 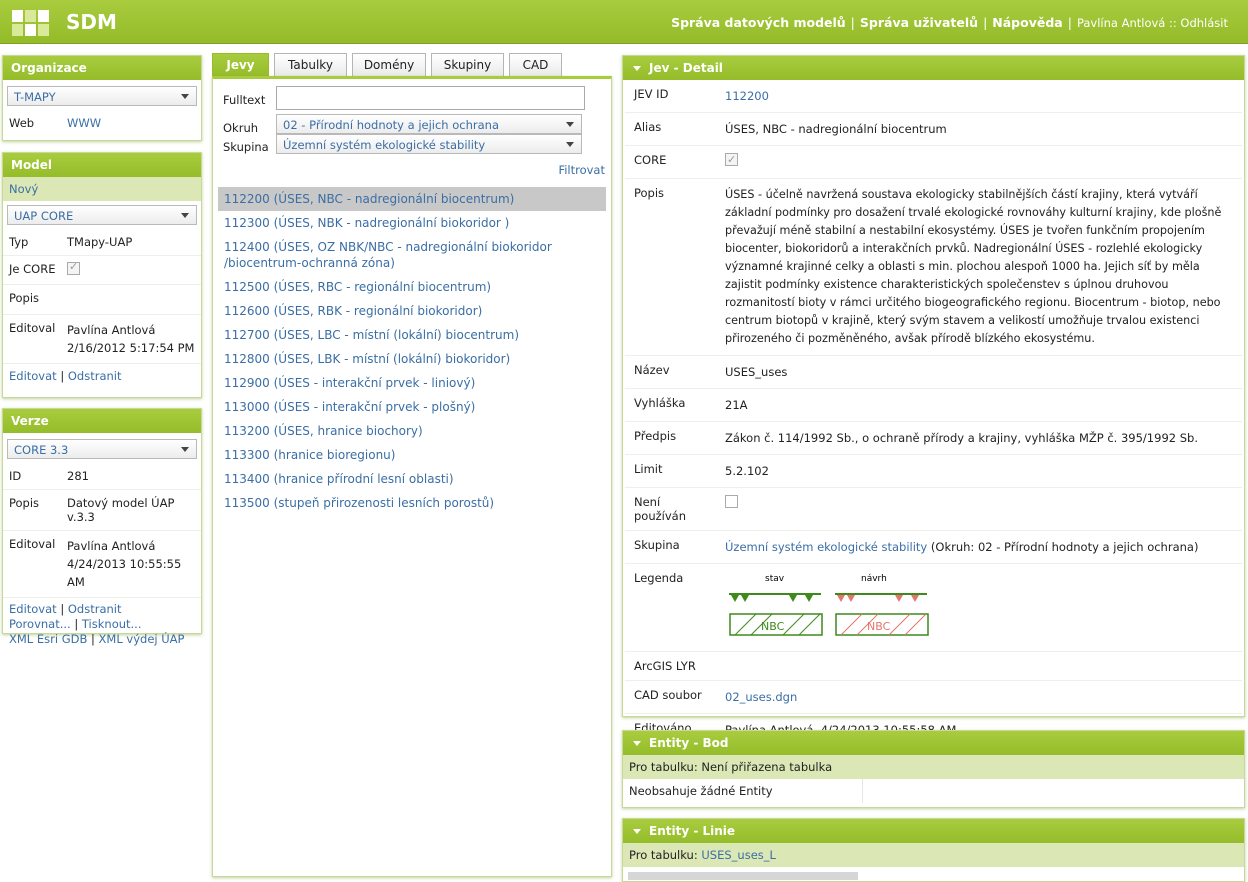 I want to click on organizace-title: Organizace, so click(x=102, y=68).